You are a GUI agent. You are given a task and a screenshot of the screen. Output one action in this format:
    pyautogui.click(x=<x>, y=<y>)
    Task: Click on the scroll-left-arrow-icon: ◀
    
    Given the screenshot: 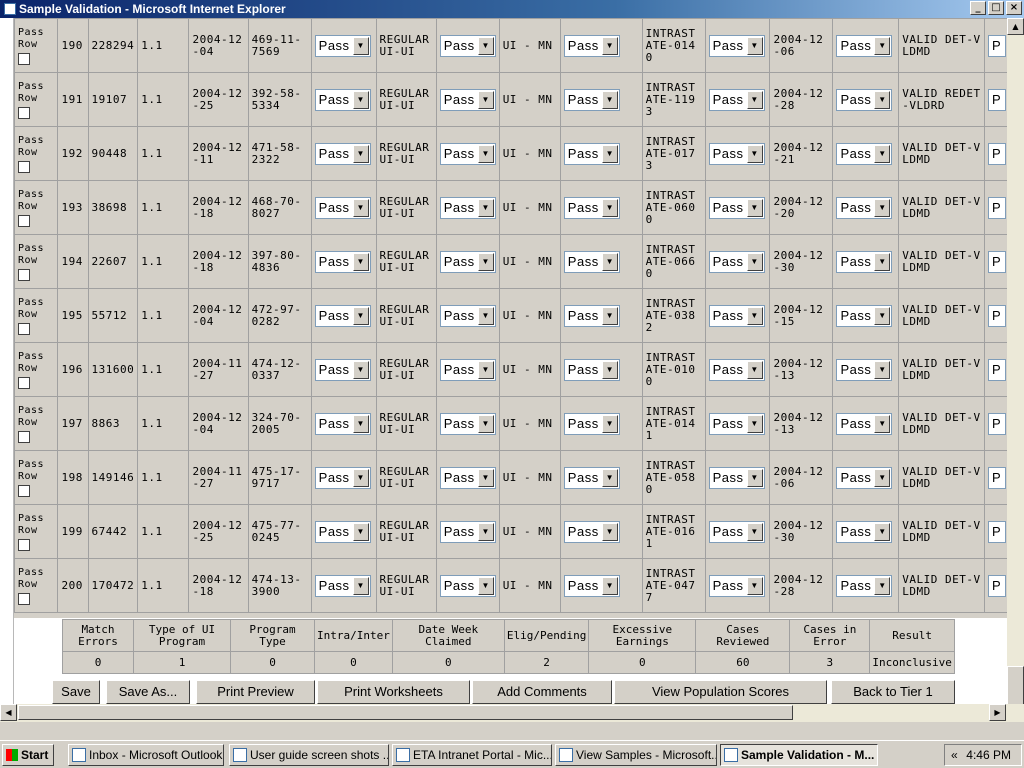 What is the action you would take?
    pyautogui.click(x=8, y=712)
    